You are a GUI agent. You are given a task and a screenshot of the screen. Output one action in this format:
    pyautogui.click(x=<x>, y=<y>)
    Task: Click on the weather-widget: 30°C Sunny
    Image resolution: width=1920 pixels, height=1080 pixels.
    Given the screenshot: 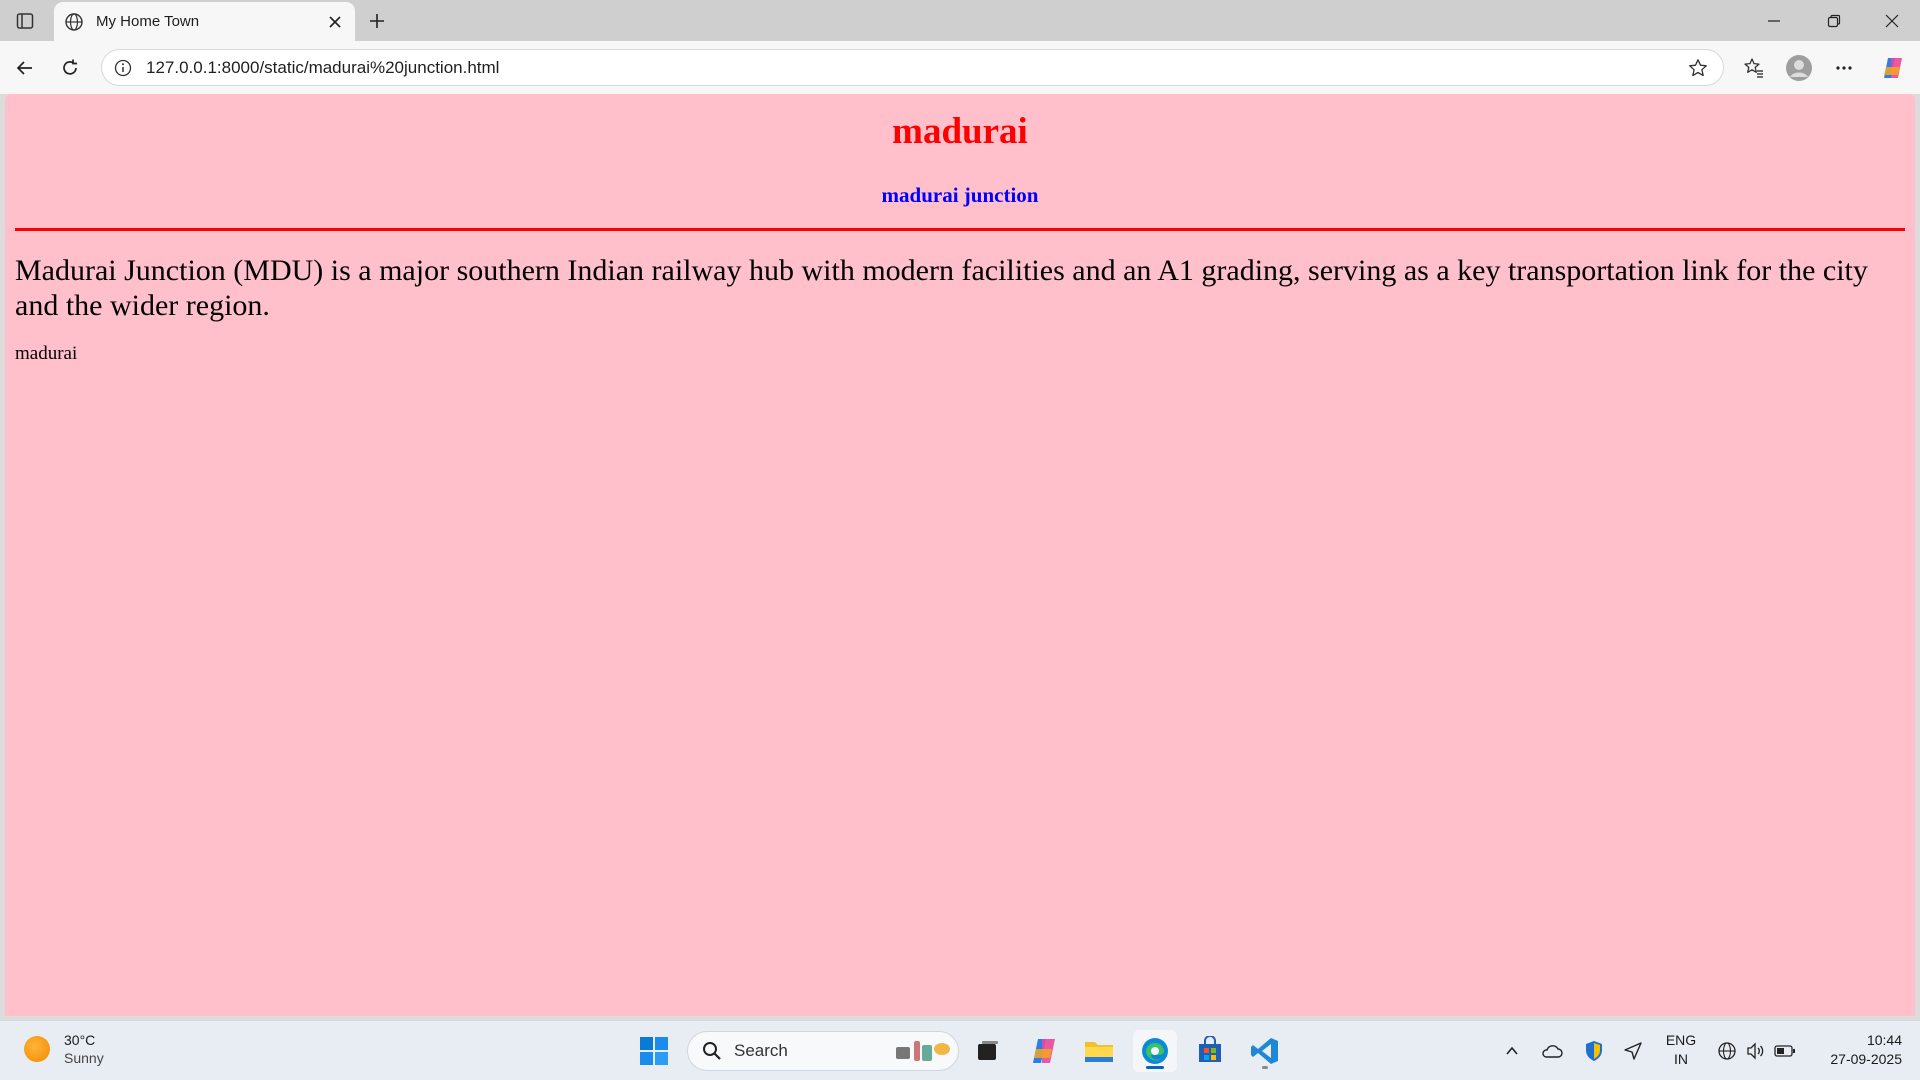 What is the action you would take?
    pyautogui.click(x=64, y=1049)
    